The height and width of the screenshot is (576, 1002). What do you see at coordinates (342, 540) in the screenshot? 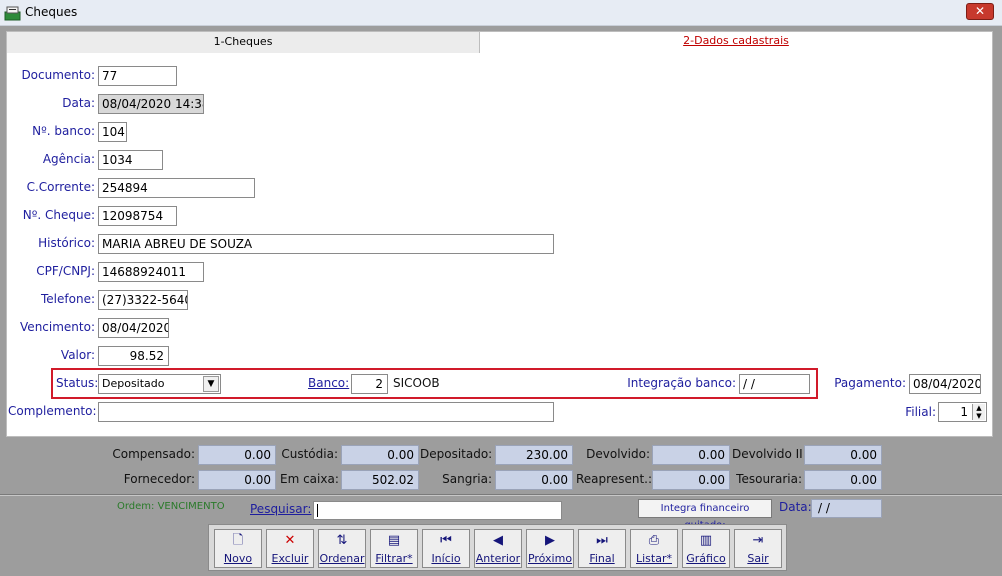
I see `sort-icon: ⇅` at bounding box center [342, 540].